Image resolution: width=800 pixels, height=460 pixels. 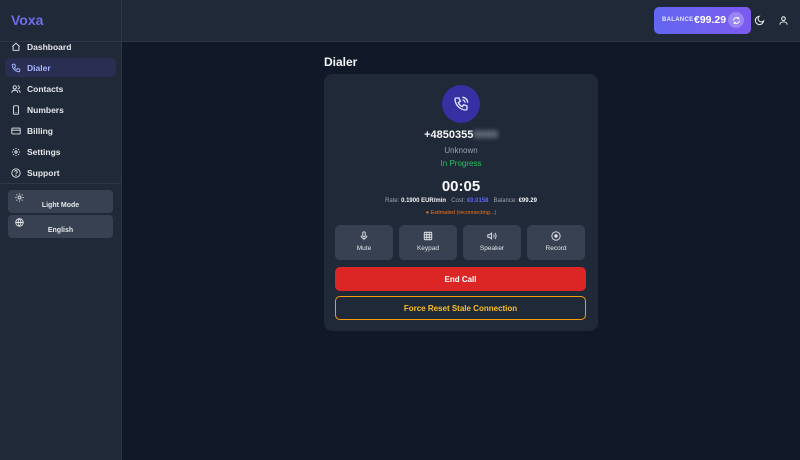 I want to click on sidebar-item-settings: Settings, so click(x=60, y=151).